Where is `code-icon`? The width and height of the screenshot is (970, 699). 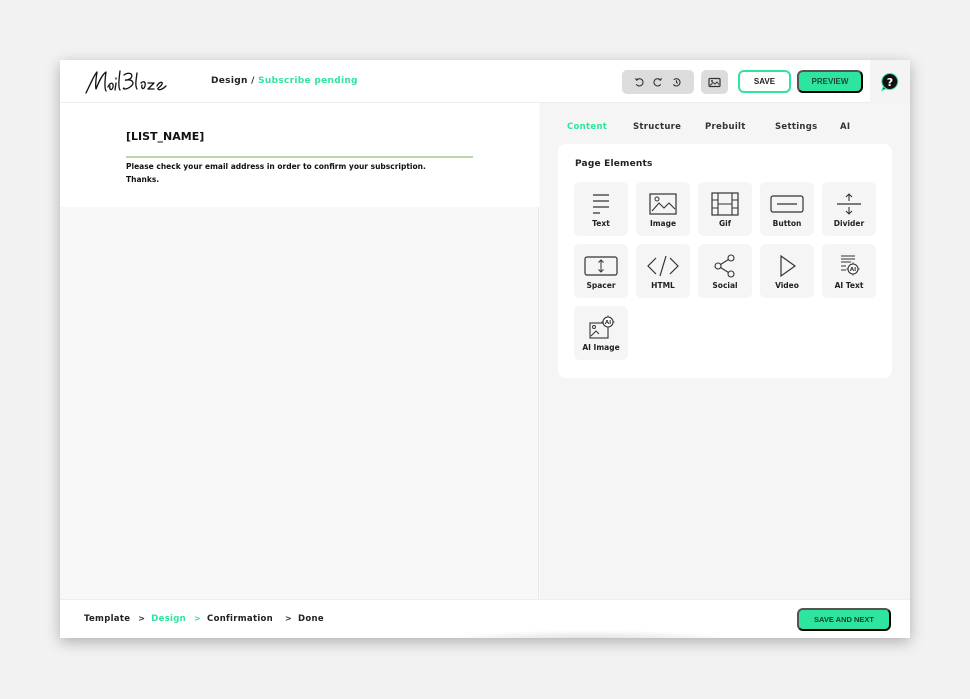
code-icon is located at coordinates (663, 266).